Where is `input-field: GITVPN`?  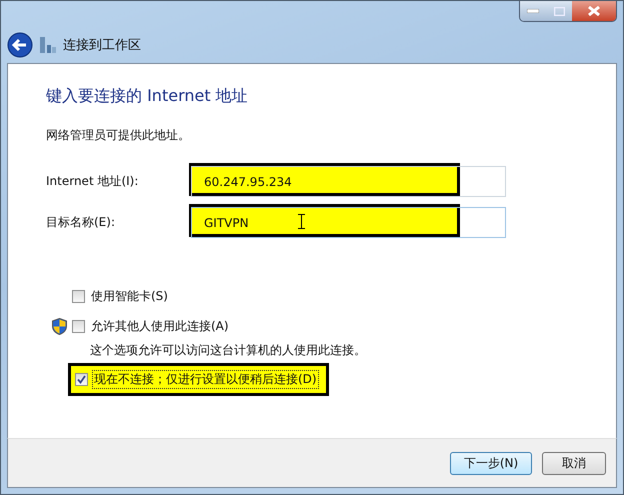
input-field: GITVPN is located at coordinates (348, 222).